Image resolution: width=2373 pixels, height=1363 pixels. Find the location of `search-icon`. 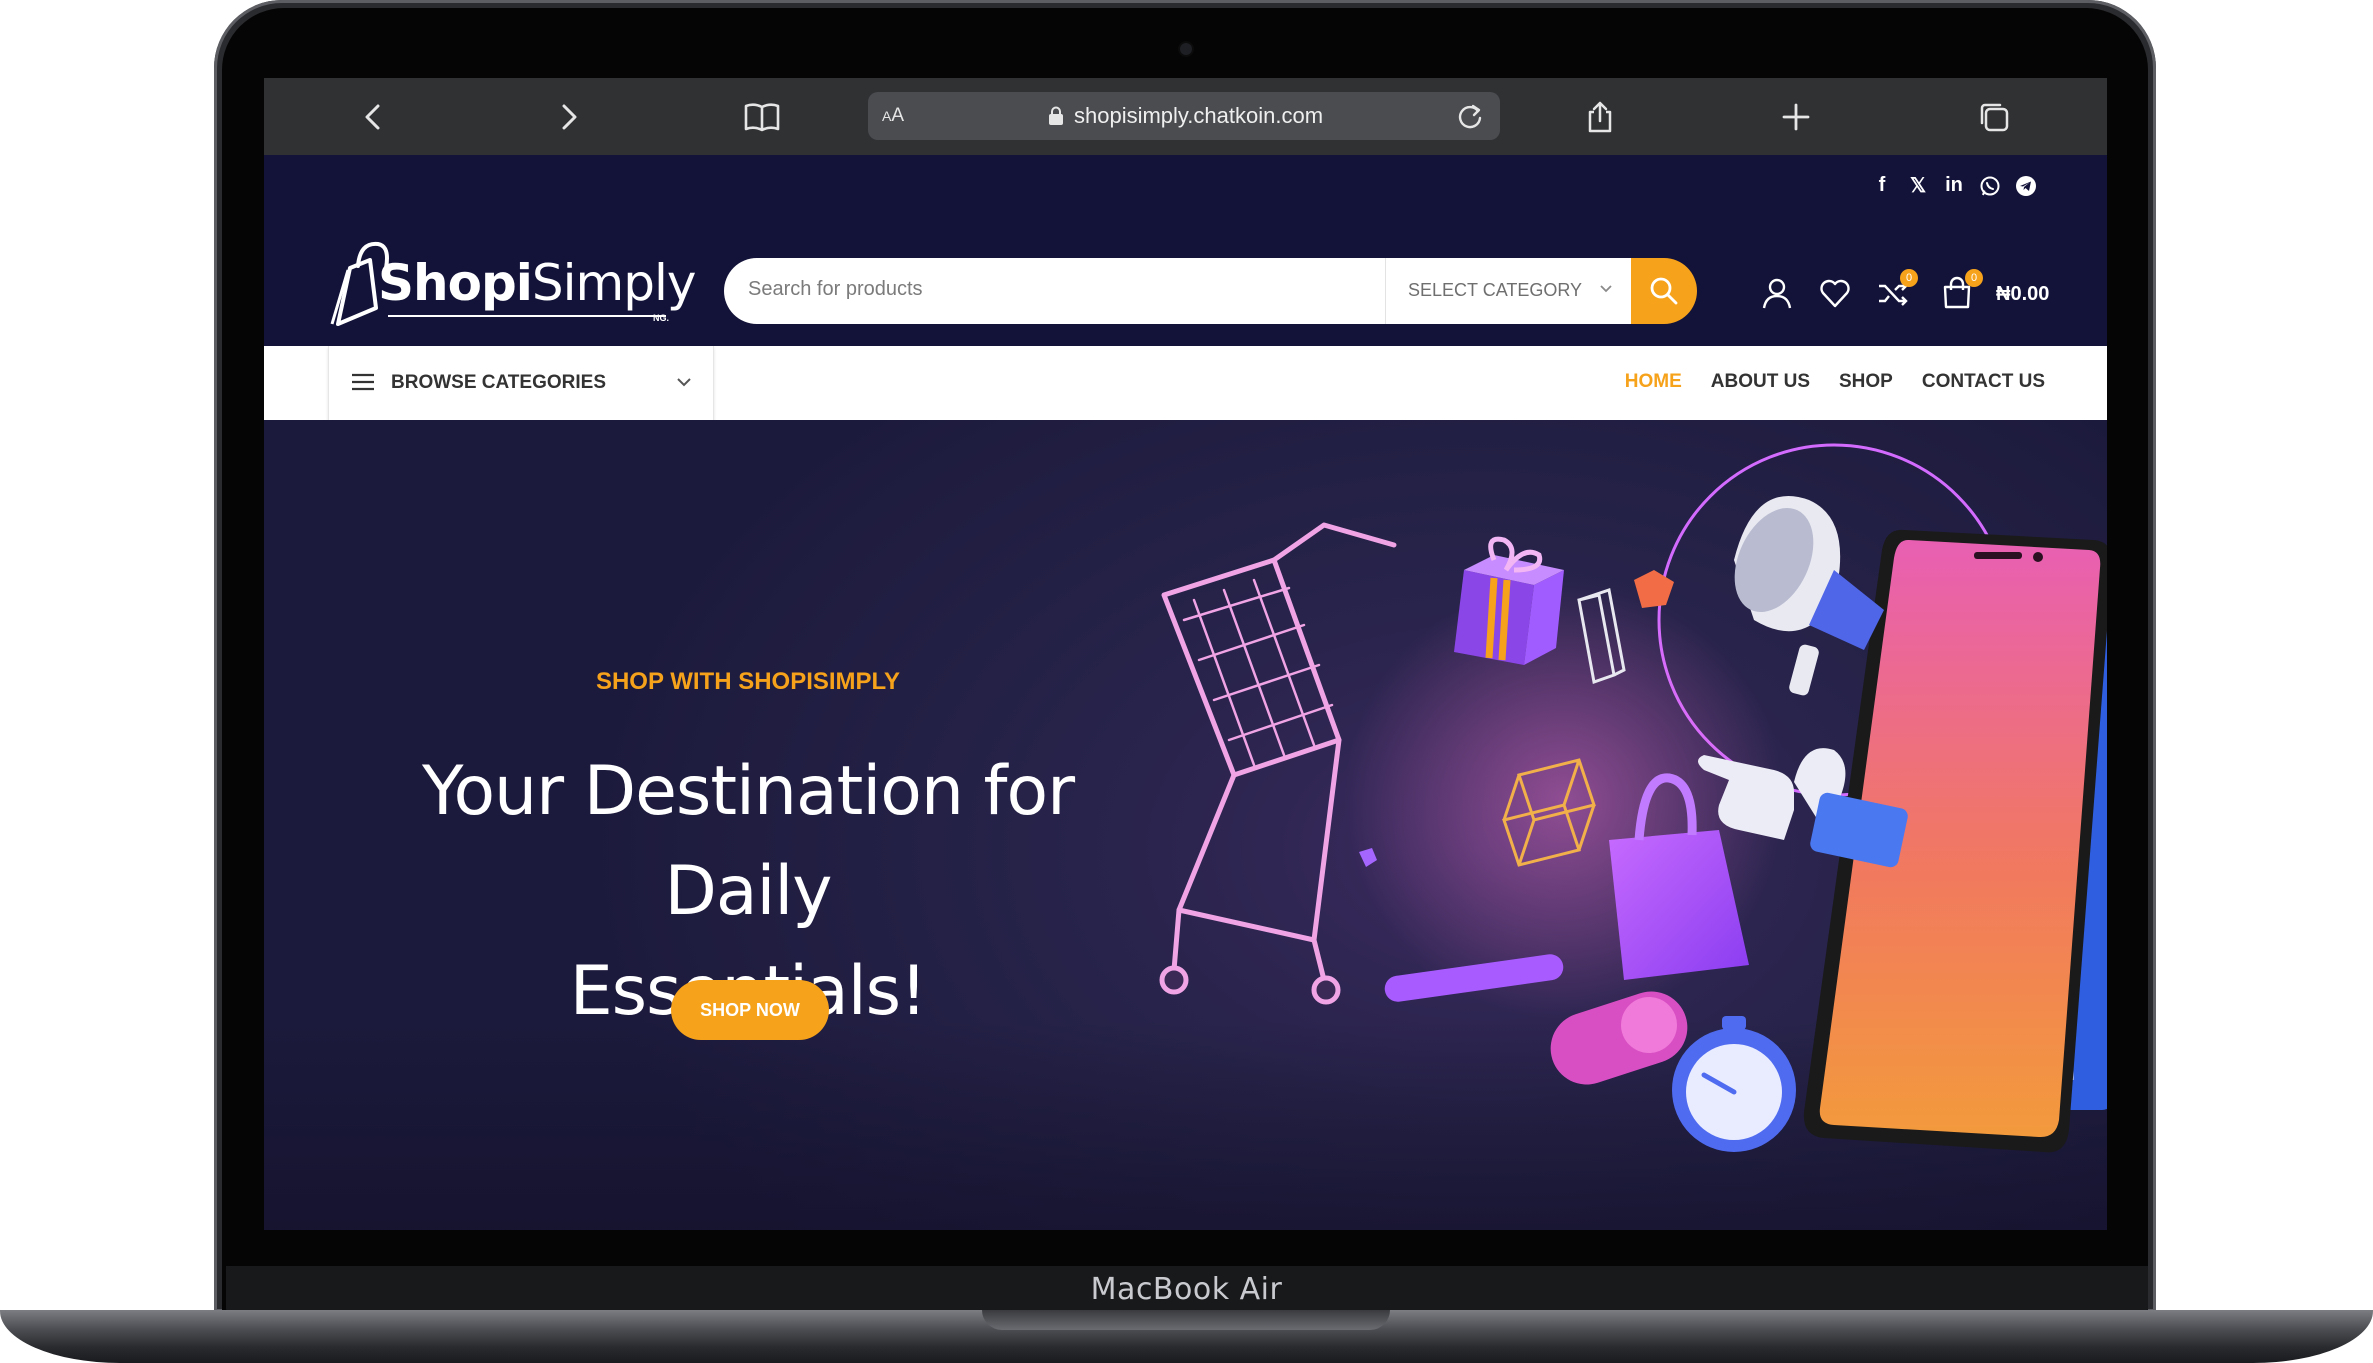

search-icon is located at coordinates (1664, 291).